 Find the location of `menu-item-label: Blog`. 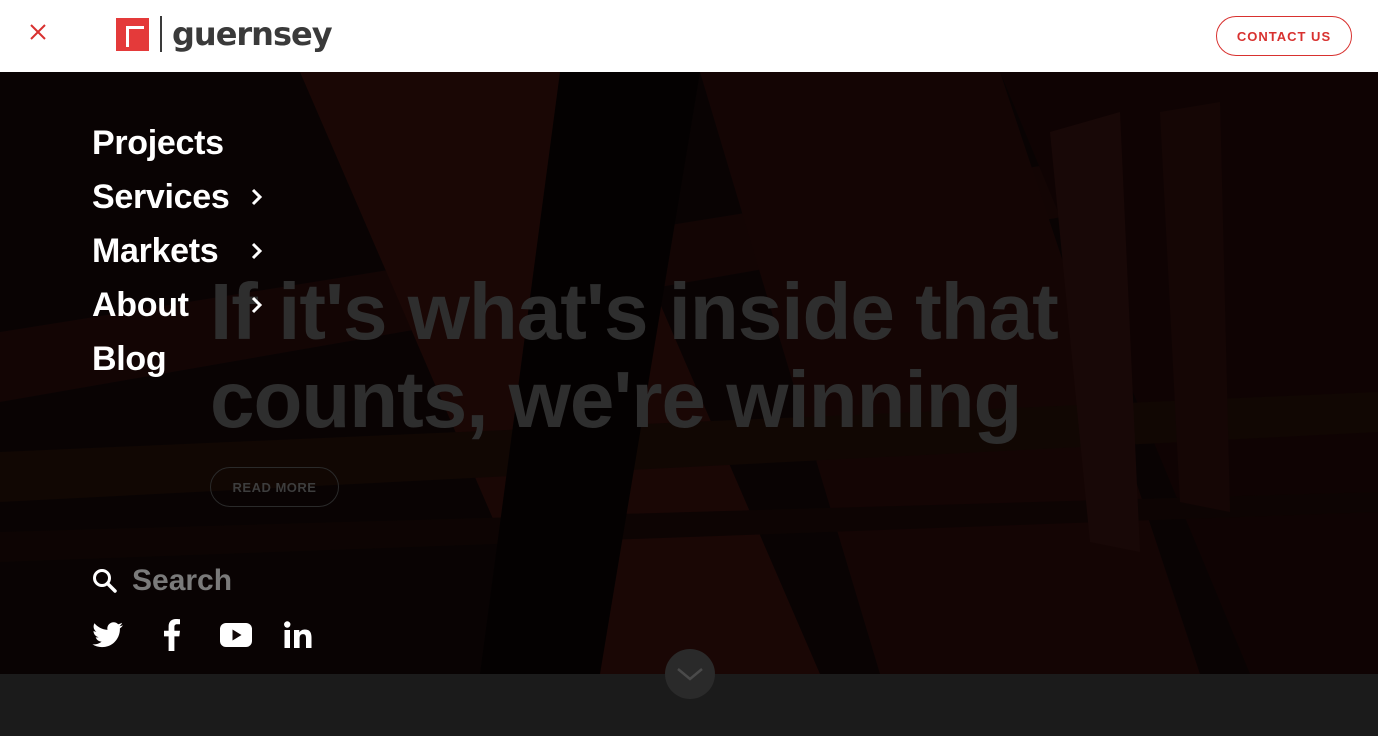

menu-item-label: Blog is located at coordinates (129, 359).